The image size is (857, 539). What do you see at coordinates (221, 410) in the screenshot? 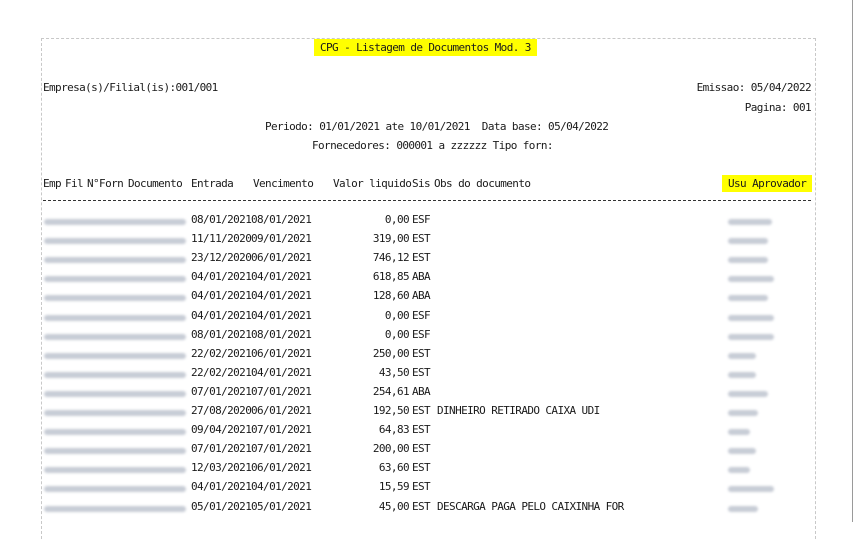
I see `cell-entrada: 27/08/2020` at bounding box center [221, 410].